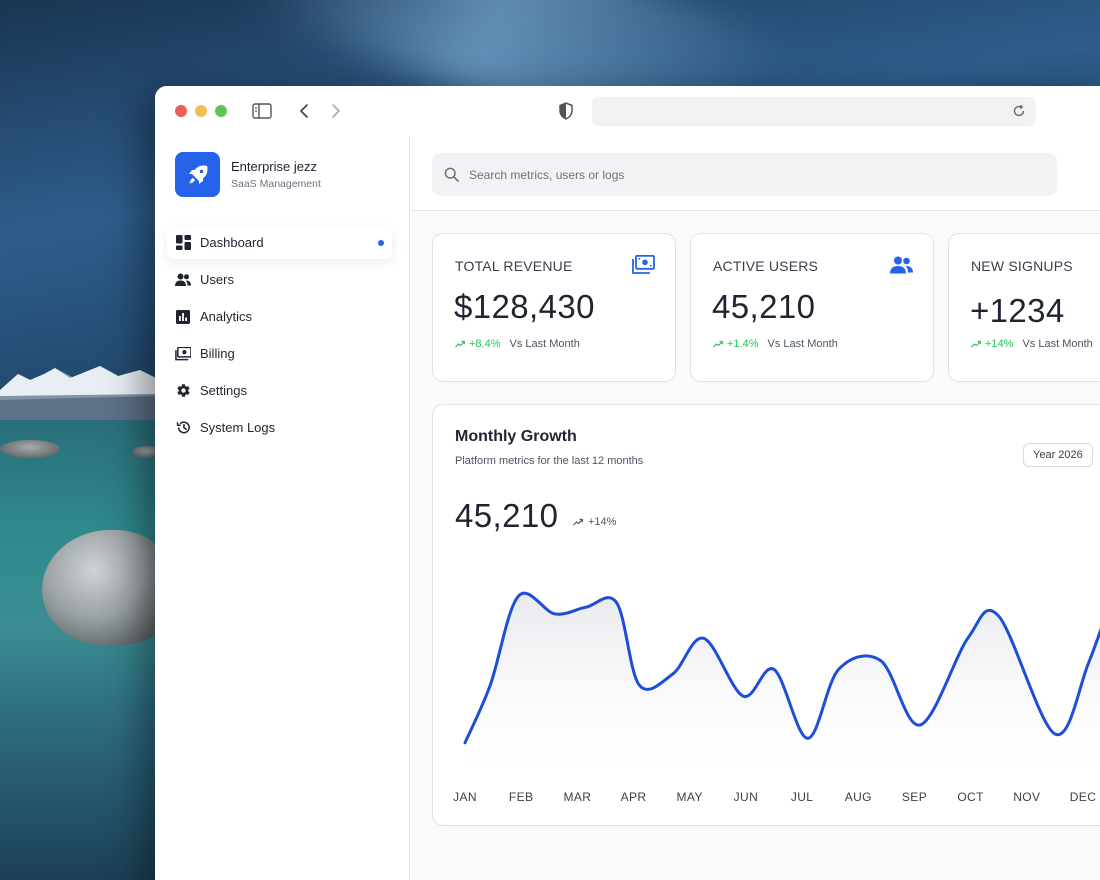  What do you see at coordinates (217, 279) in the screenshot?
I see `sidebar-item-label: Users` at bounding box center [217, 279].